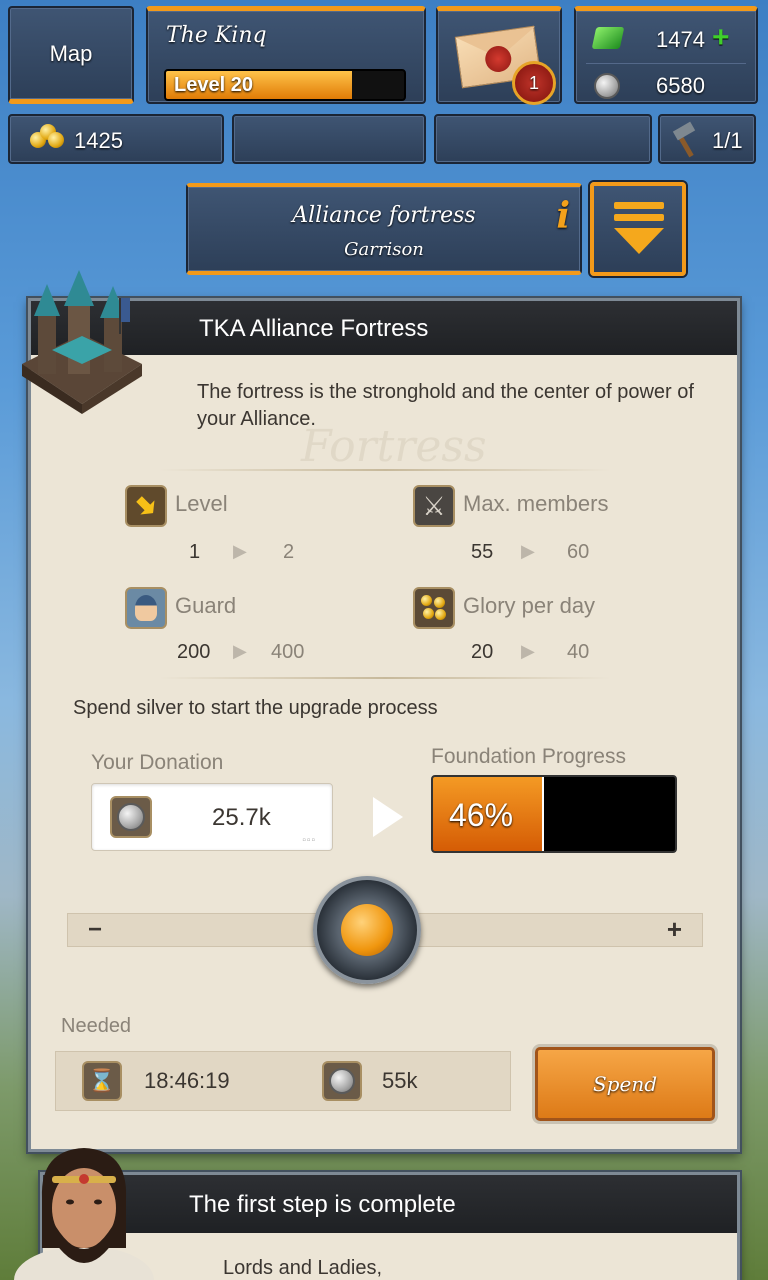 The image size is (768, 1280). What do you see at coordinates (499, 55) in the screenshot?
I see `mail-button: 1` at bounding box center [499, 55].